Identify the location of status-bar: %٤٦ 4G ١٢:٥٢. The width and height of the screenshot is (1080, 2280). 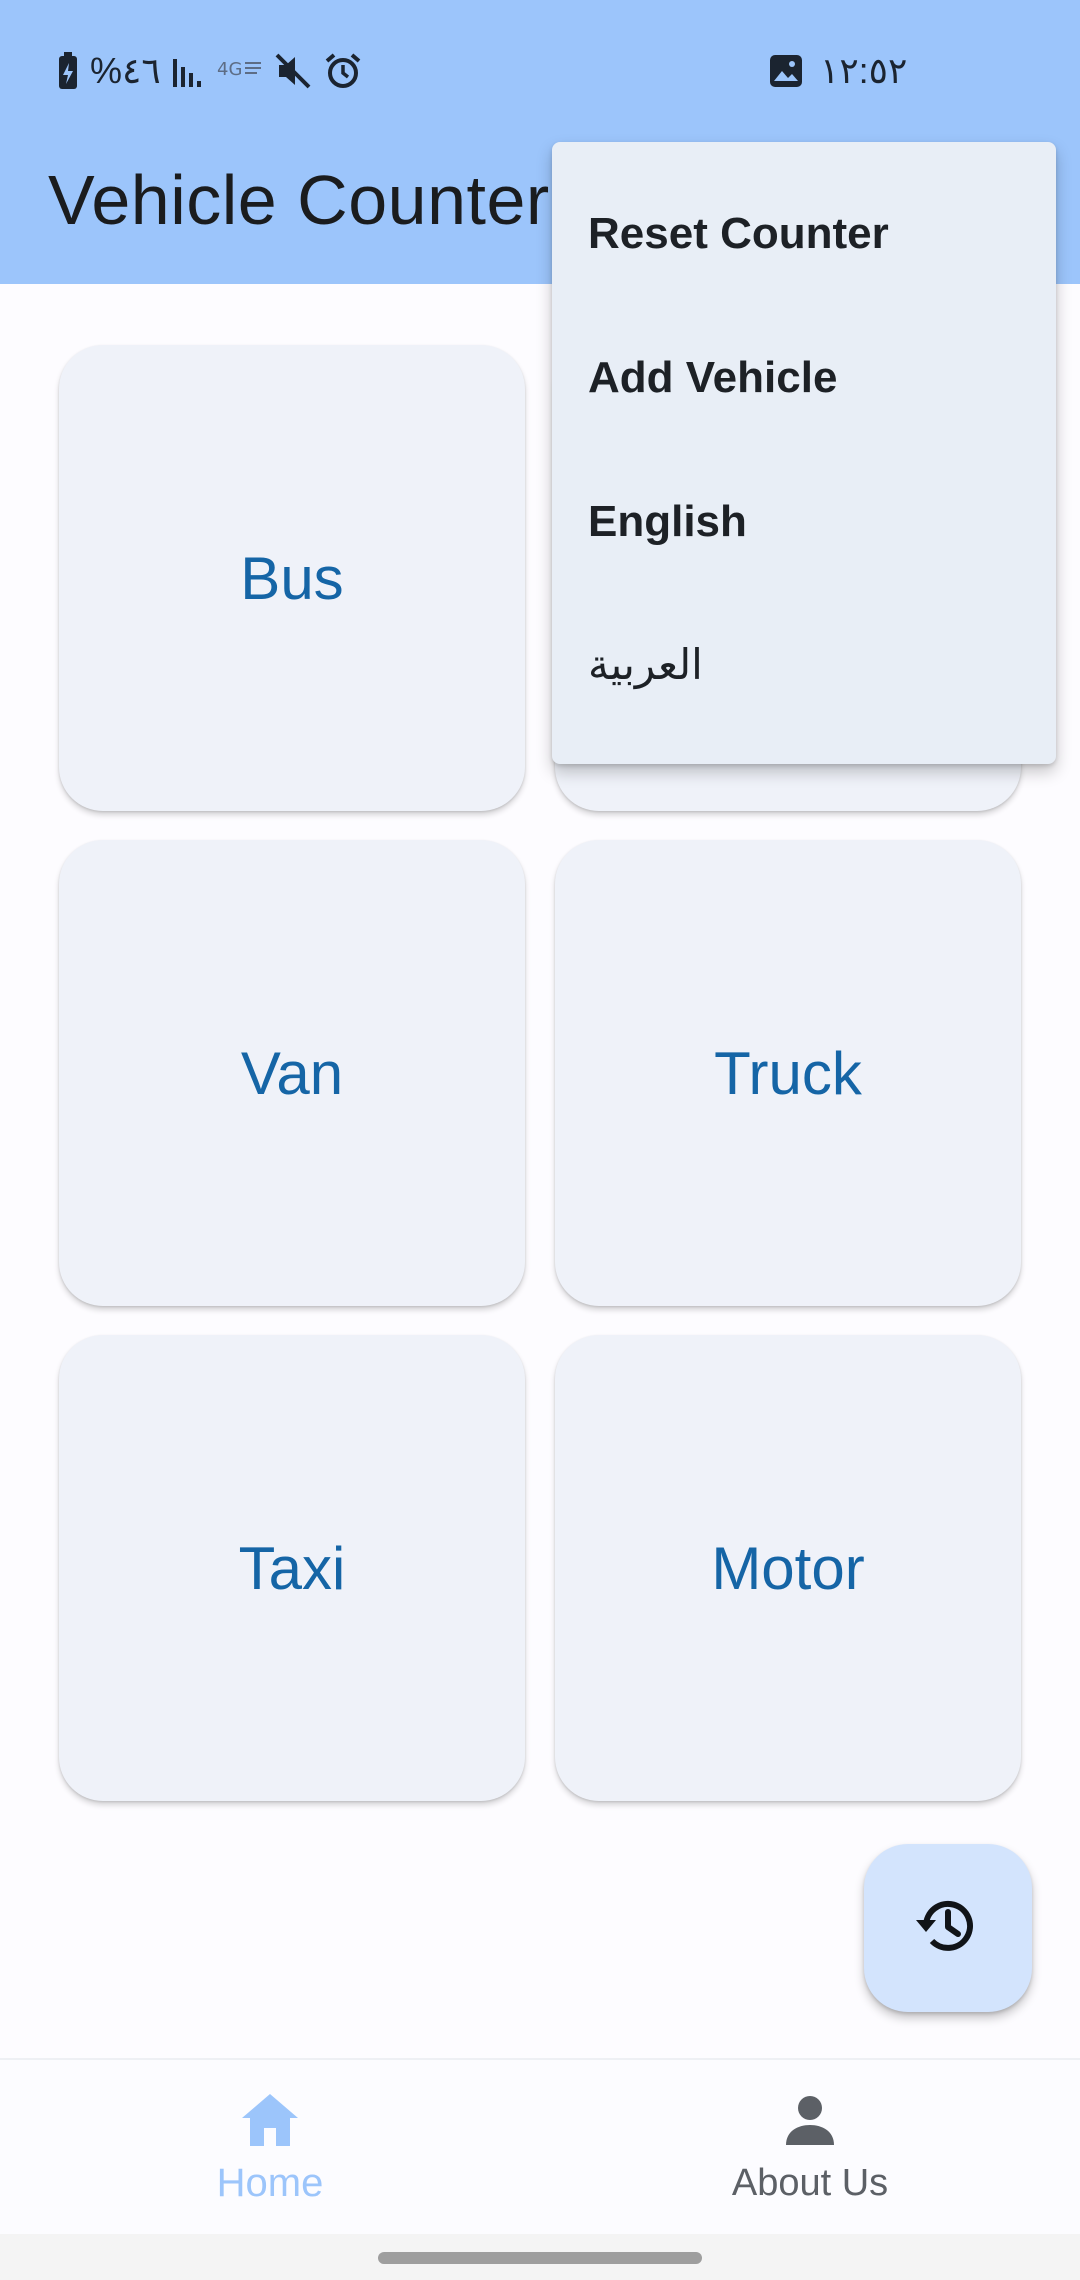
(540, 70).